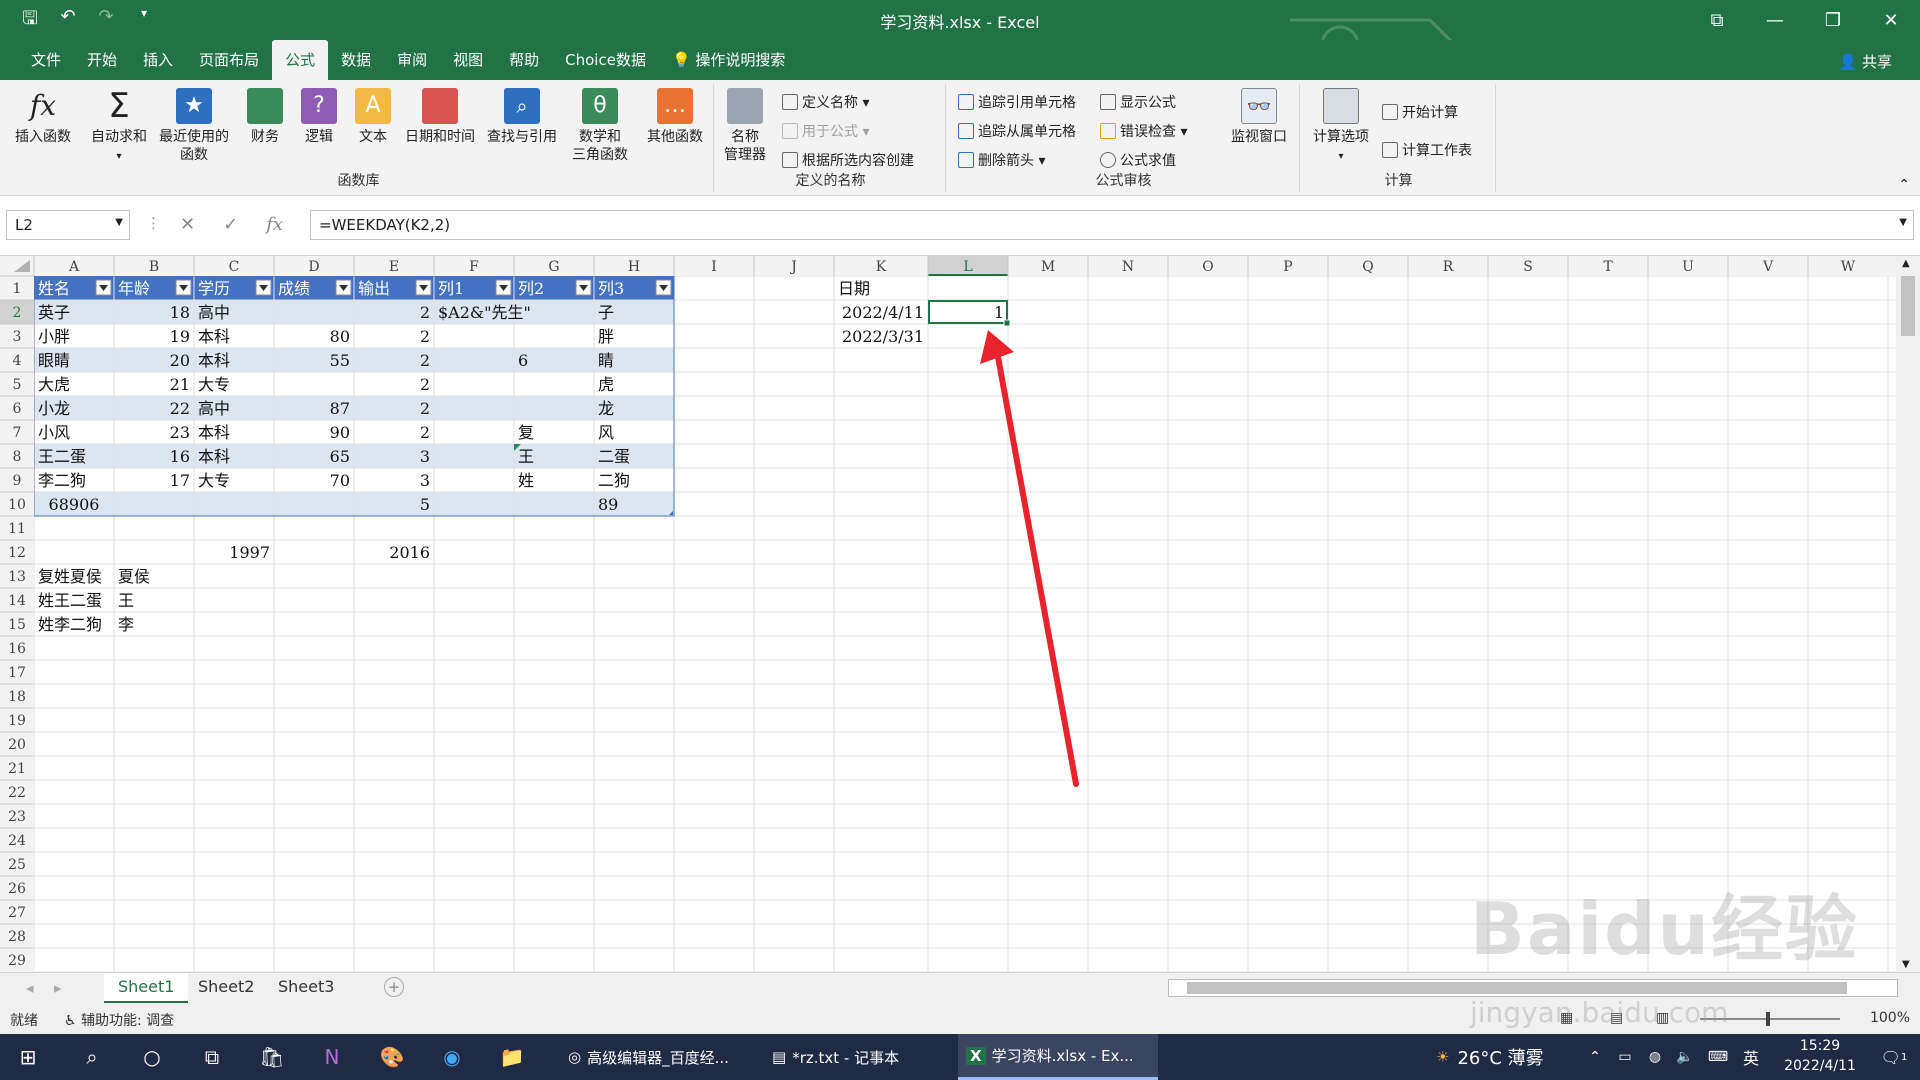  What do you see at coordinates (531, 288) in the screenshot?
I see `cell-G1: 列2` at bounding box center [531, 288].